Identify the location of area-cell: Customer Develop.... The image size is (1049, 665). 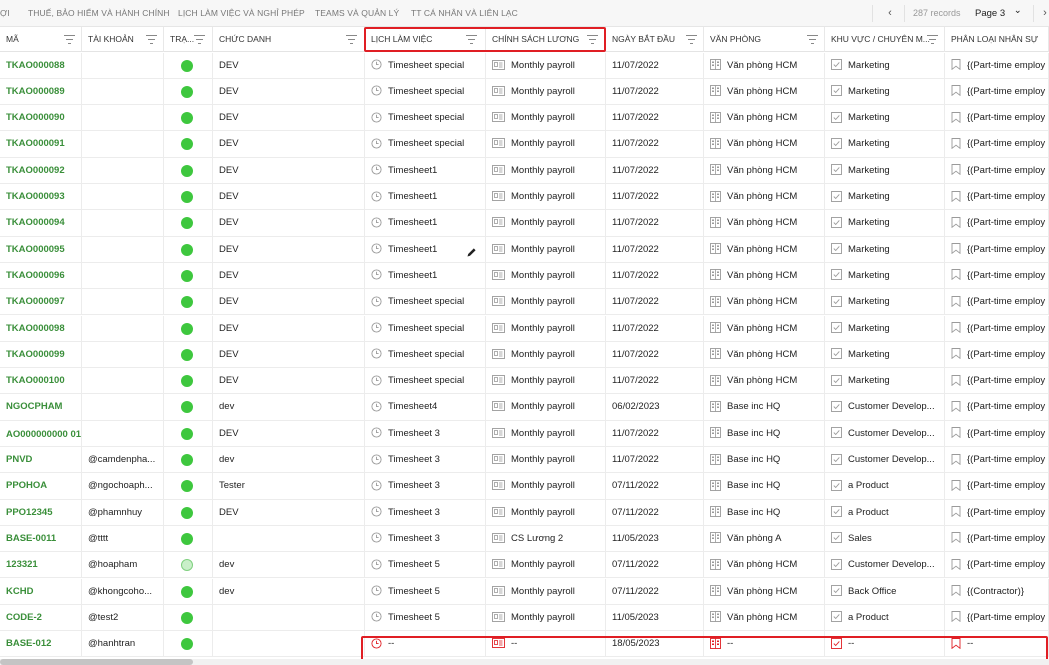
(885, 460).